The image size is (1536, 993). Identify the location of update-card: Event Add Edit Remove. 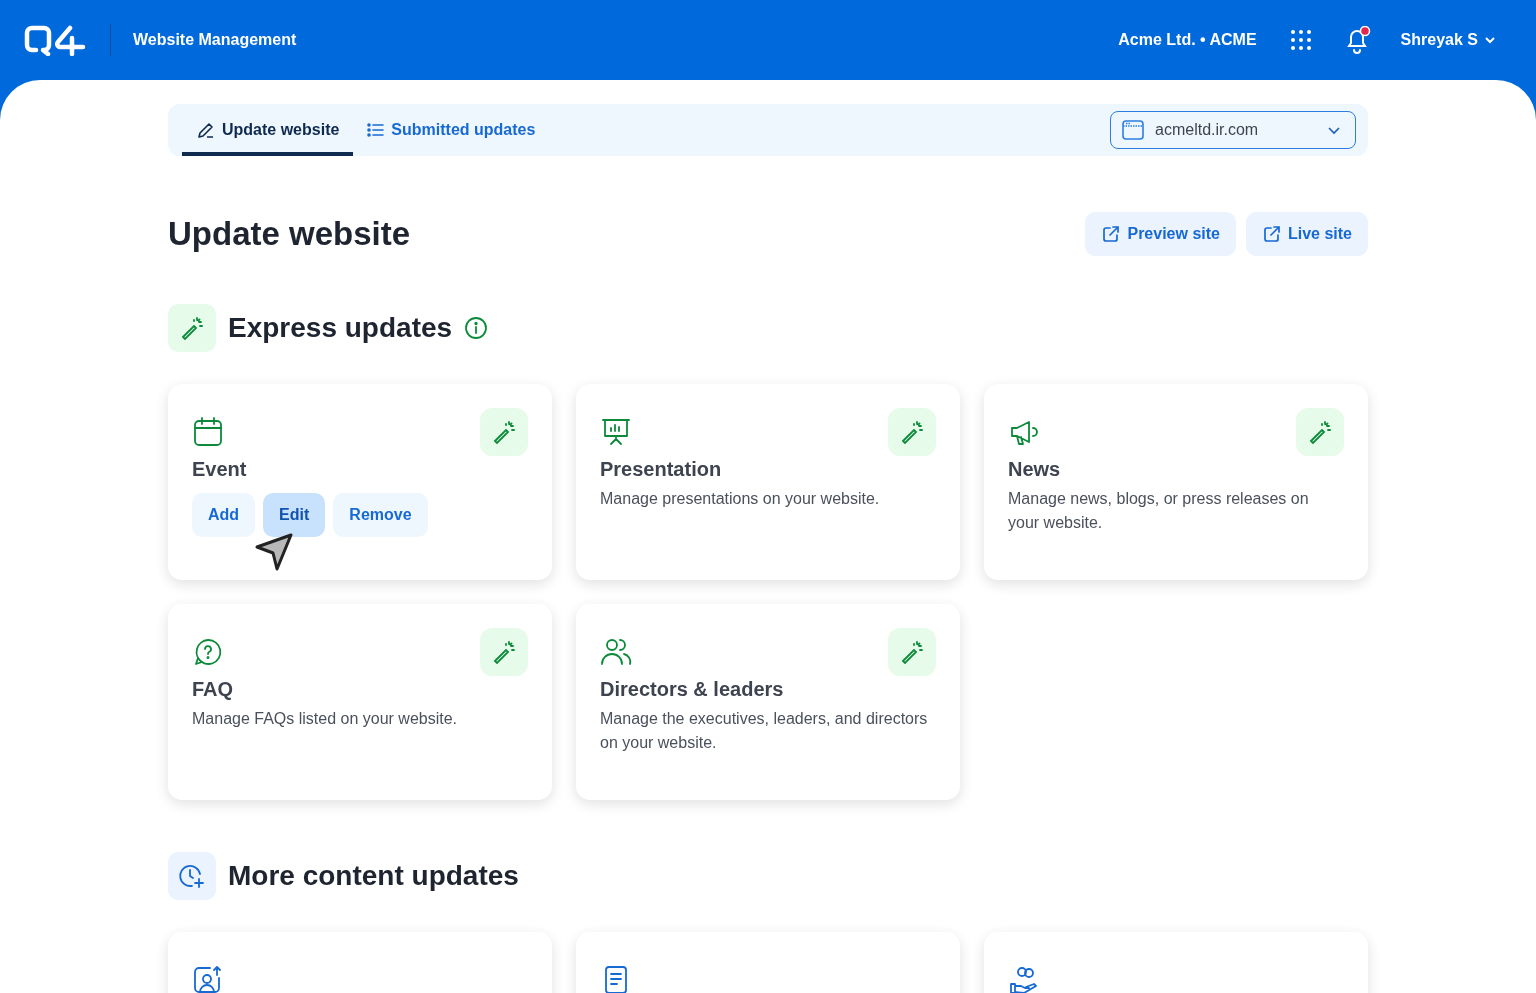
(360, 482).